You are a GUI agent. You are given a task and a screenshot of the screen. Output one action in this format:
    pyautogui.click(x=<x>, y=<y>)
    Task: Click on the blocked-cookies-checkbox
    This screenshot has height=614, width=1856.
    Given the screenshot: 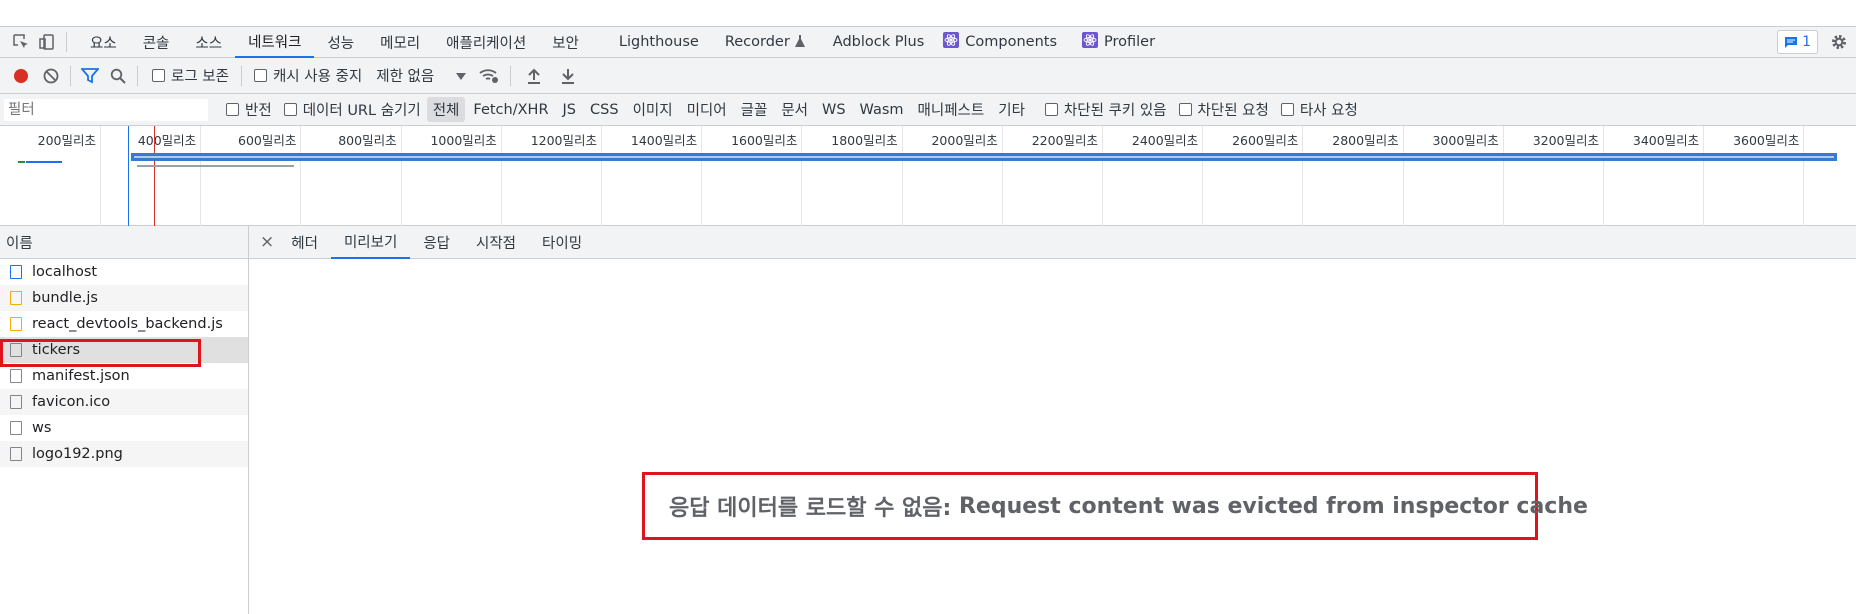 What is the action you would take?
    pyautogui.click(x=1051, y=109)
    